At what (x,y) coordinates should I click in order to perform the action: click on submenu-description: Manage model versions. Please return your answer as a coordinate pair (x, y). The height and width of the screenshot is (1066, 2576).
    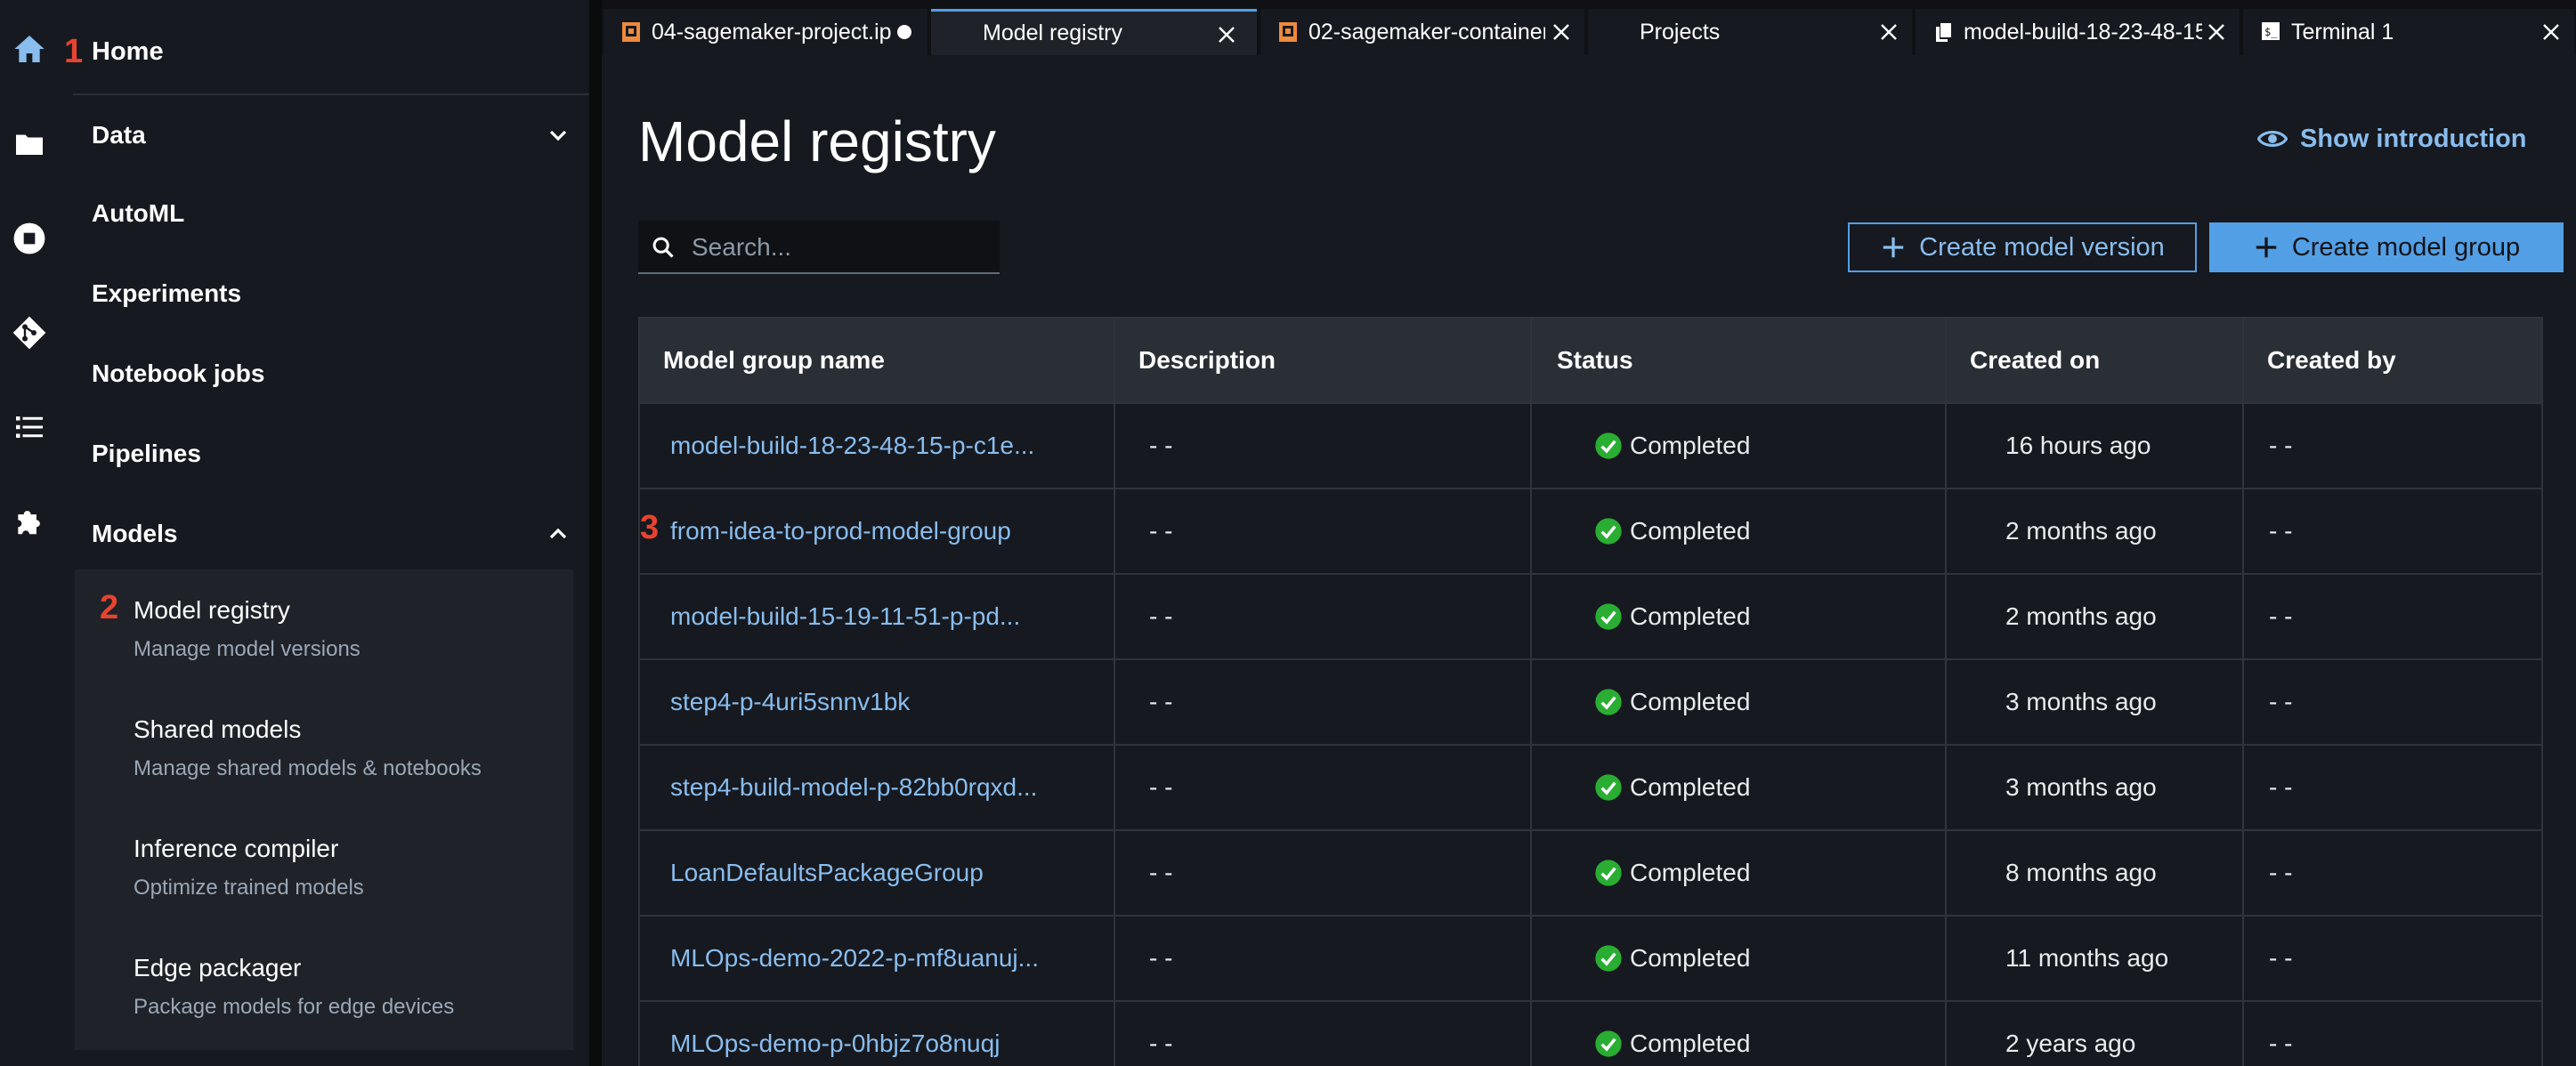
    Looking at the image, I should click on (247, 649).